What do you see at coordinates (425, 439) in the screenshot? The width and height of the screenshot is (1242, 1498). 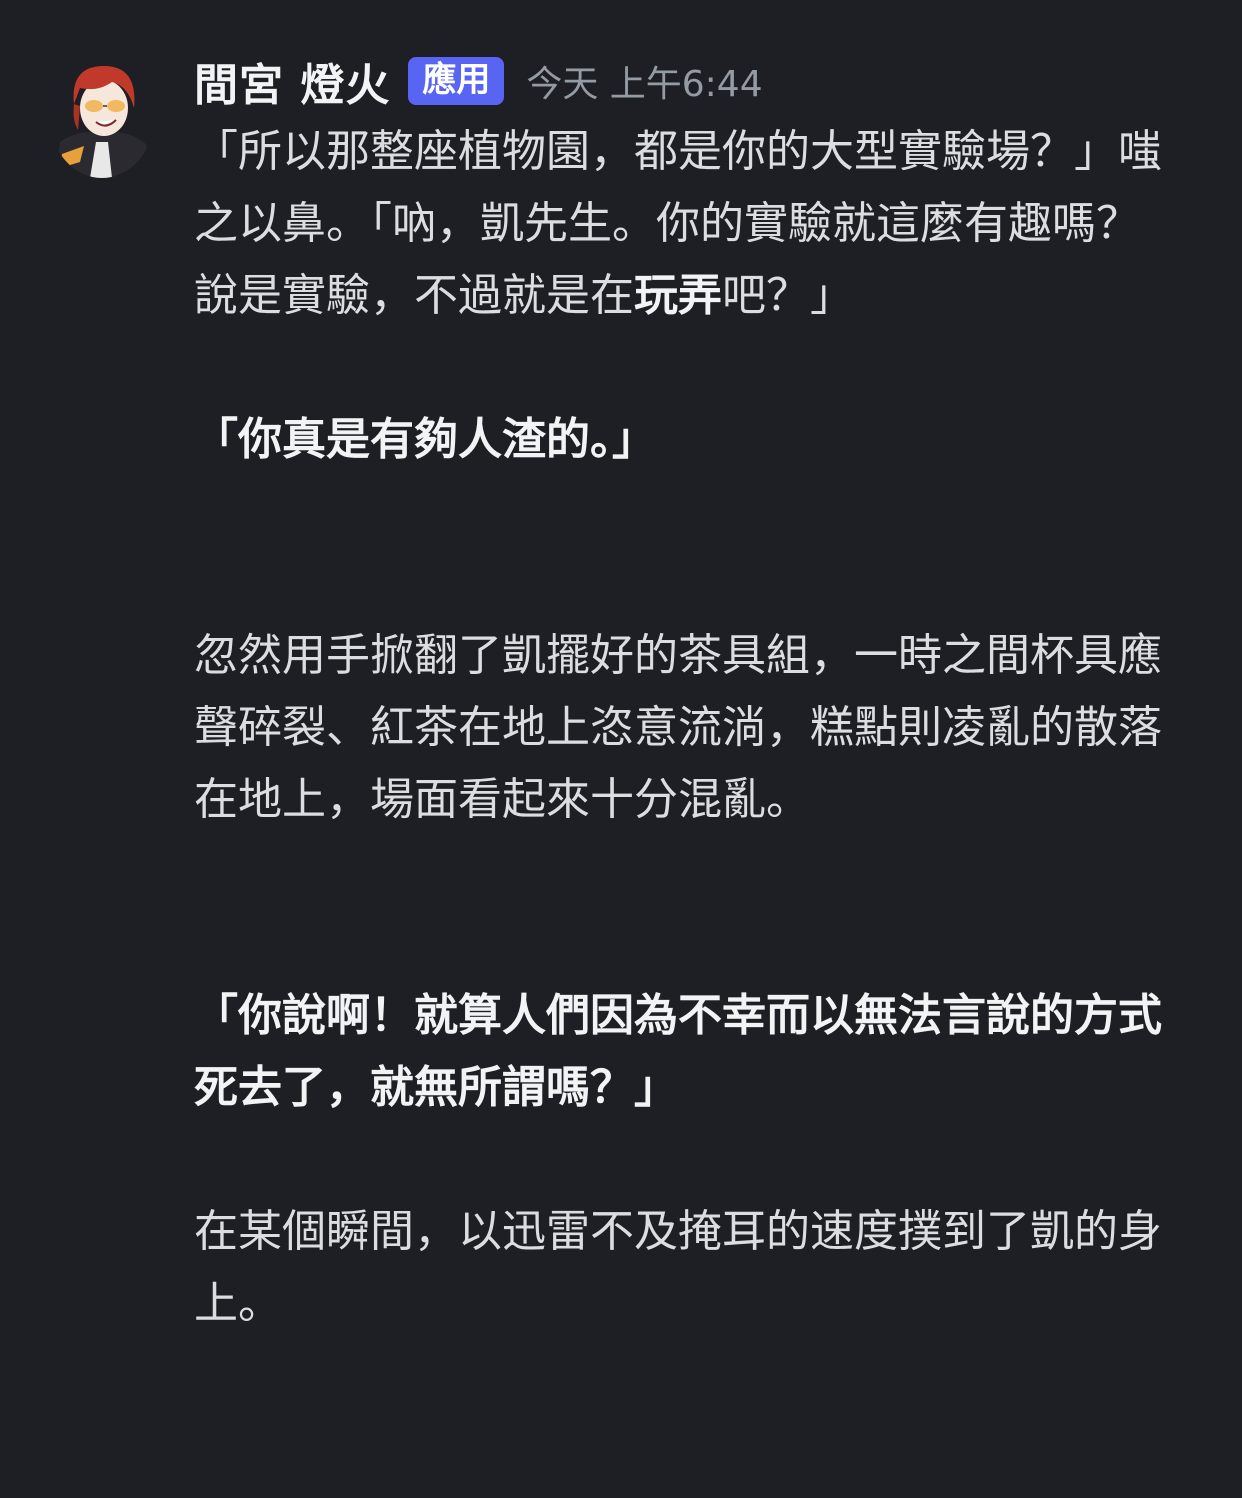 I see `message-paragraph-2: 「你真是有夠人渣的。」` at bounding box center [425, 439].